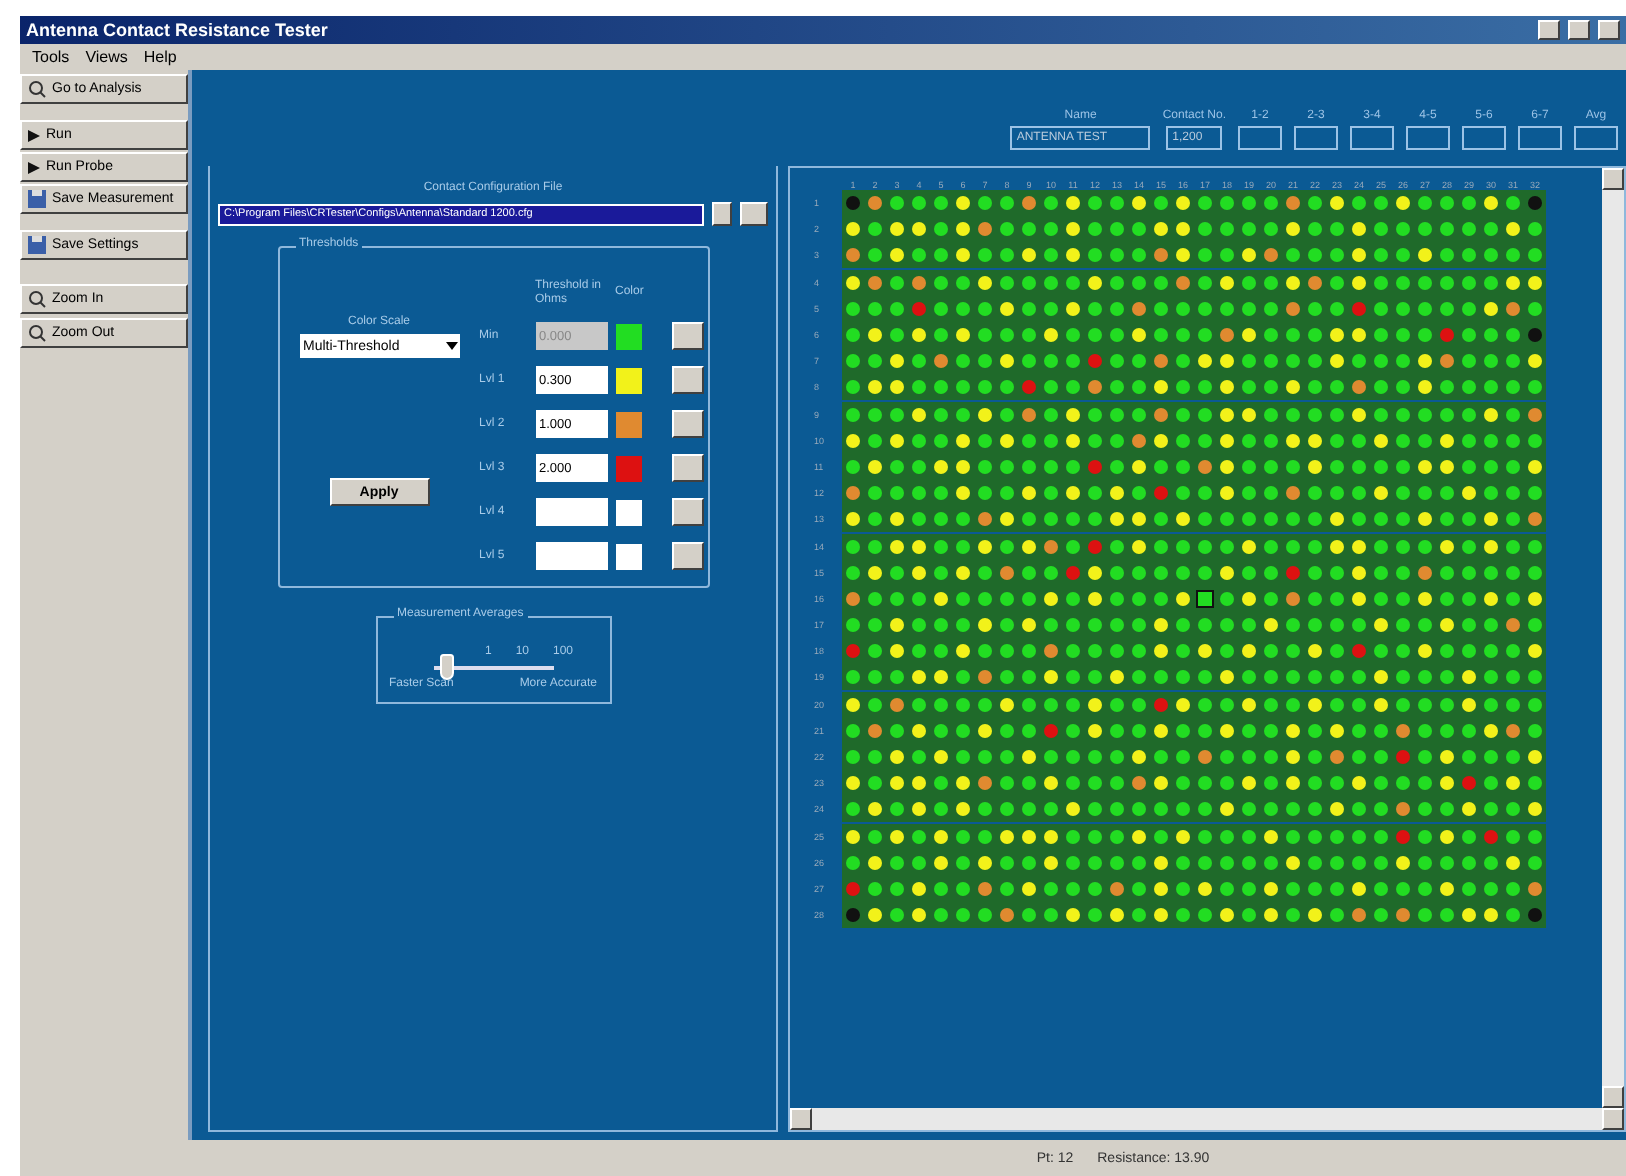 The image size is (1626, 1176). I want to click on horizontal-scrollbar, so click(1207, 1119).